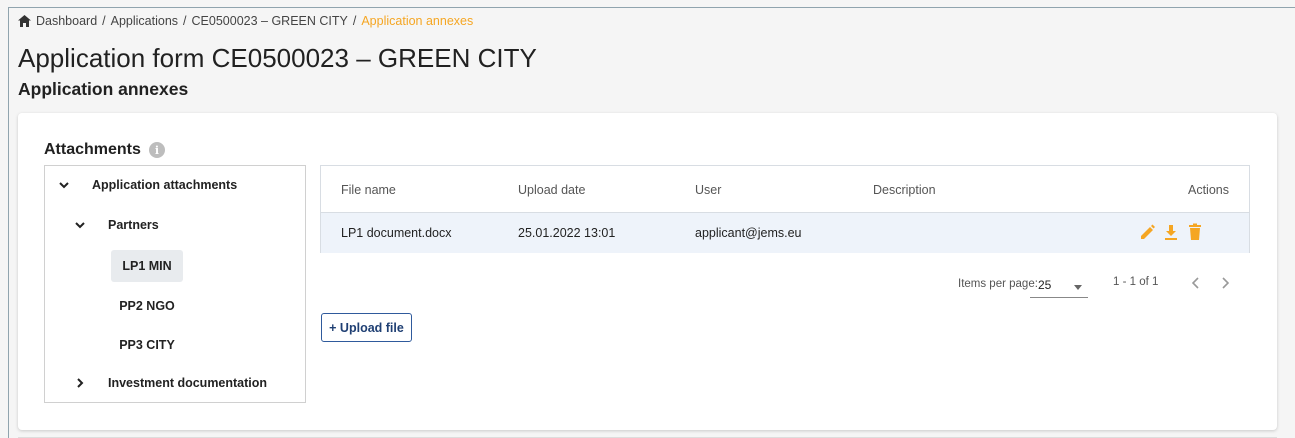 The width and height of the screenshot is (1295, 438). I want to click on page-range: 1 - 1 of 1, so click(1136, 282).